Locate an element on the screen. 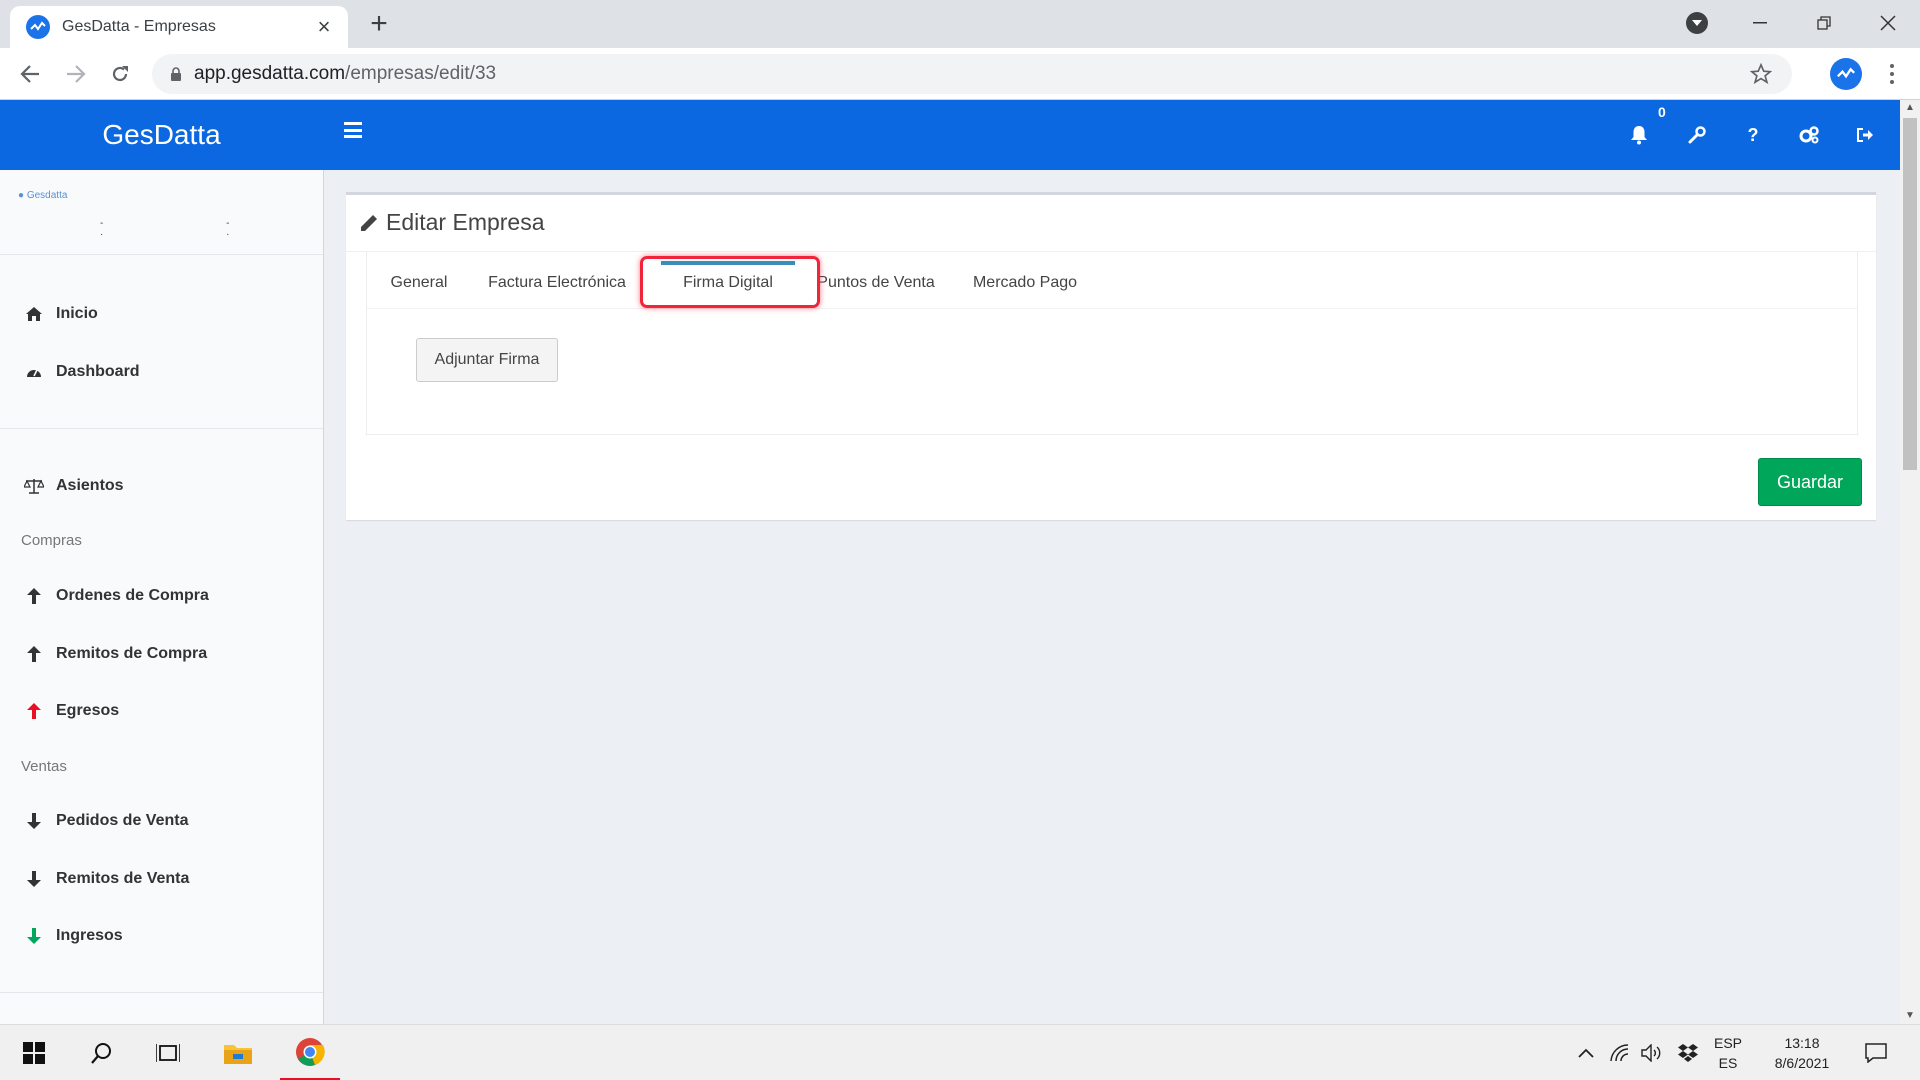 The width and height of the screenshot is (1920, 1080). scrollbar-thumb is located at coordinates (1910, 294).